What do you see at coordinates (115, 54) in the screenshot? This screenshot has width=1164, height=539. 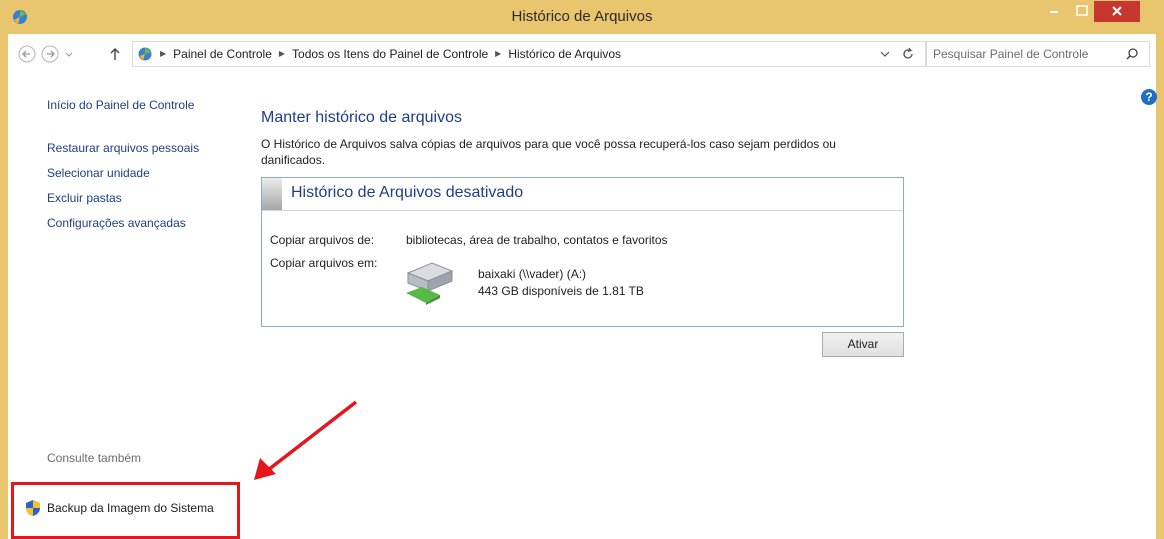 I see `up-arrow-icon` at bounding box center [115, 54].